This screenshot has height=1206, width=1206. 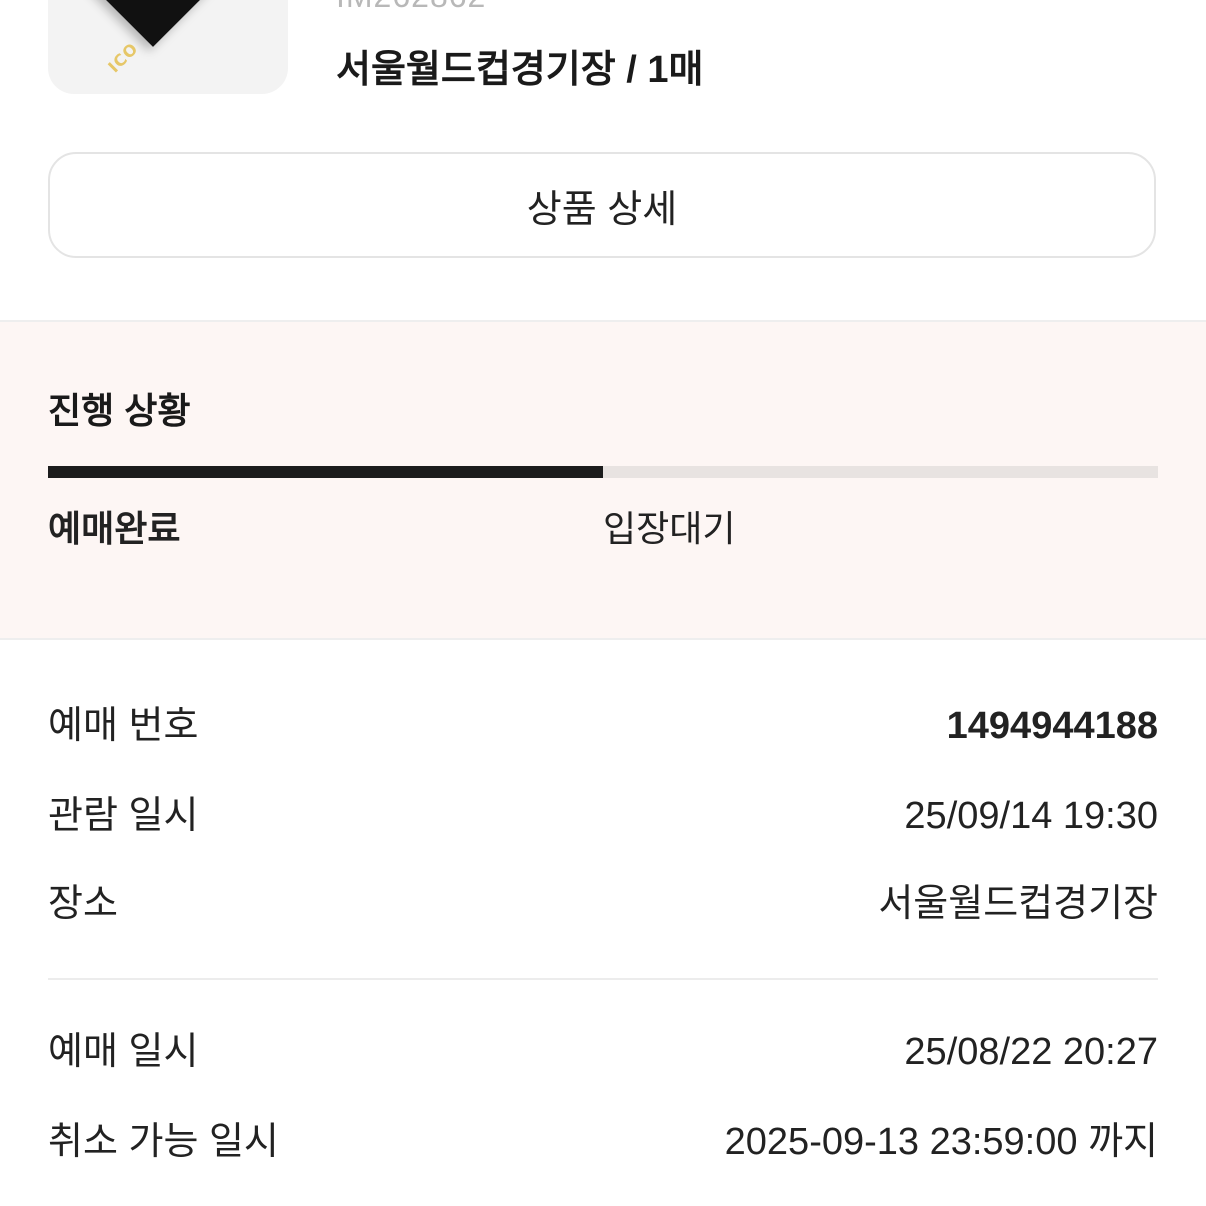 What do you see at coordinates (163, 1142) in the screenshot?
I see `cancel-deadline-label: 취소 가능 일시` at bounding box center [163, 1142].